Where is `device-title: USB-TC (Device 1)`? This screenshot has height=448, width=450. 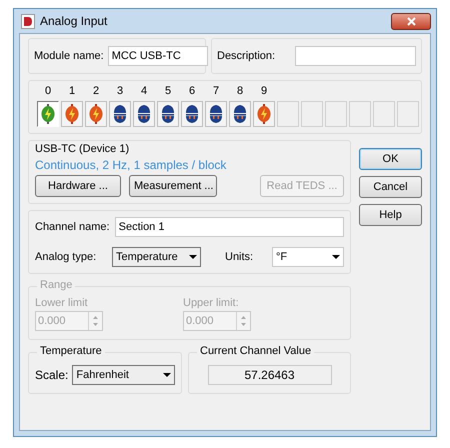
device-title: USB-TC (Device 1) is located at coordinates (82, 149).